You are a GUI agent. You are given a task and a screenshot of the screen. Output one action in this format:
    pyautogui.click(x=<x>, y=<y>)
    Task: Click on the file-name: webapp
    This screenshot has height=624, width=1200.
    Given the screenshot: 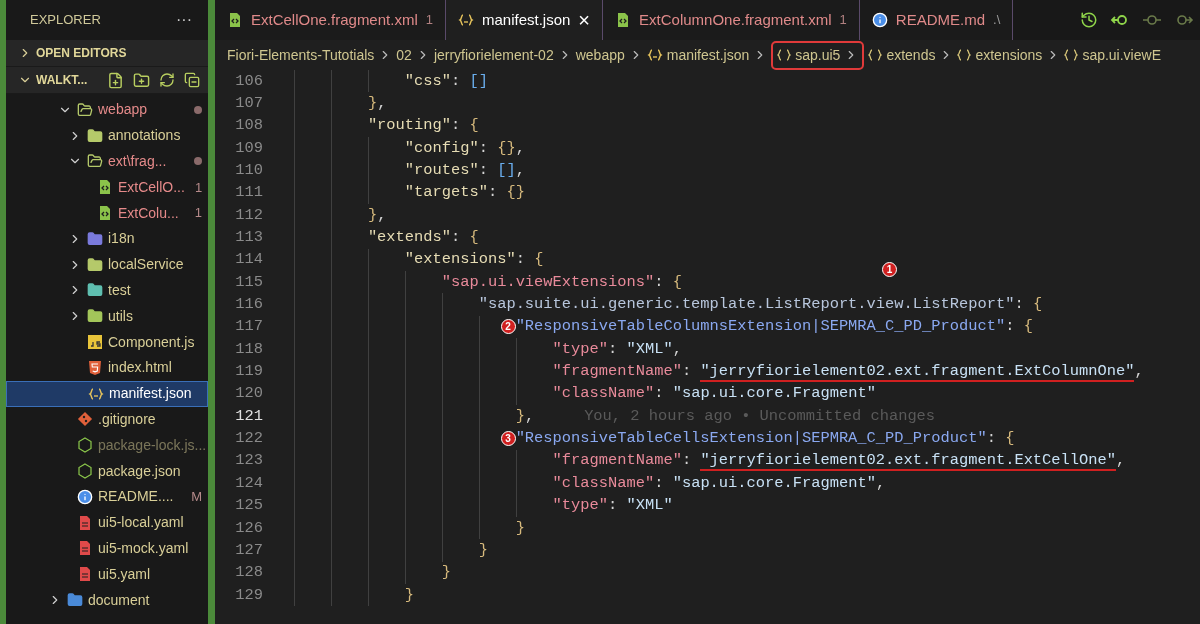 What is the action you would take?
    pyautogui.click(x=123, y=110)
    